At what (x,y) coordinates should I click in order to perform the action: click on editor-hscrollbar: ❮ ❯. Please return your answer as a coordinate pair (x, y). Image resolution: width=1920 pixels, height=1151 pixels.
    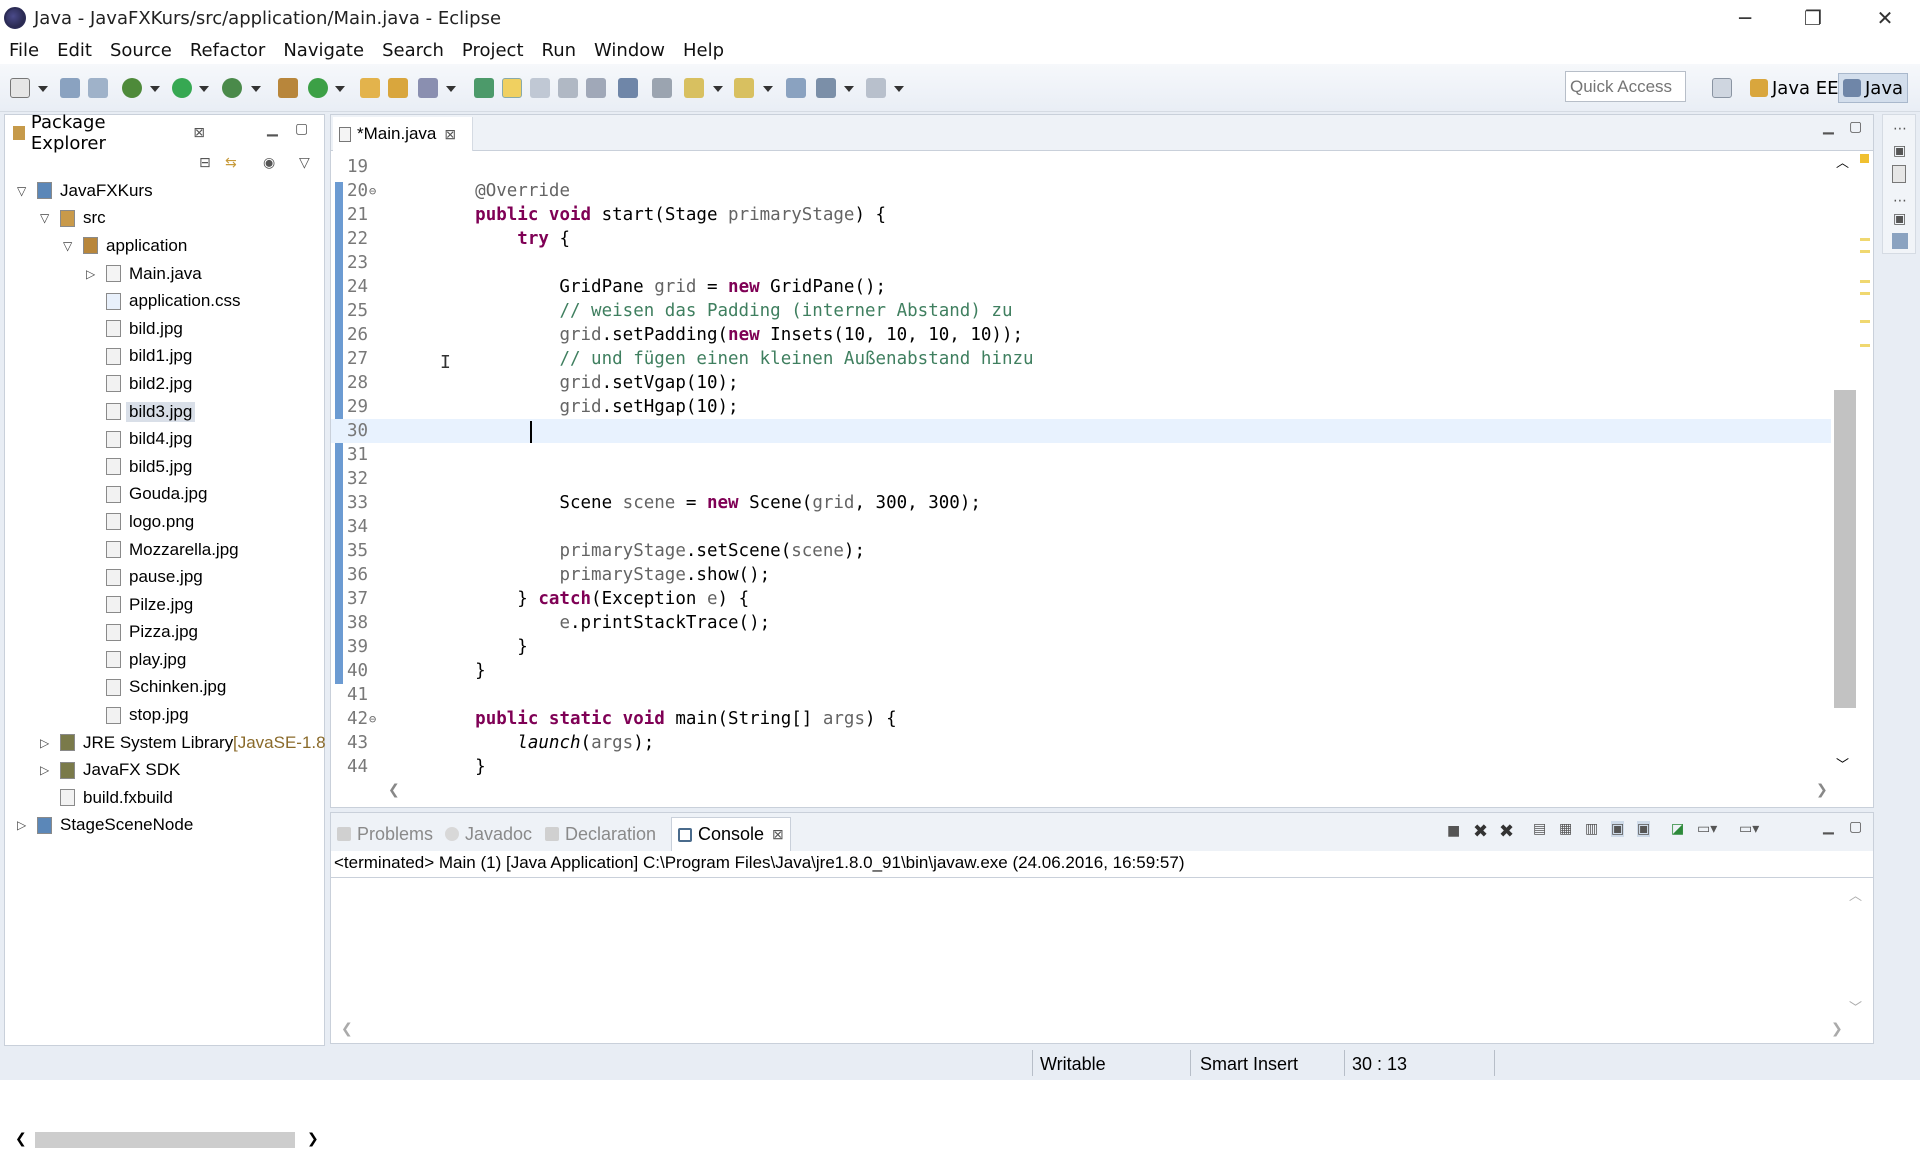
    Looking at the image, I should click on (1105, 792).